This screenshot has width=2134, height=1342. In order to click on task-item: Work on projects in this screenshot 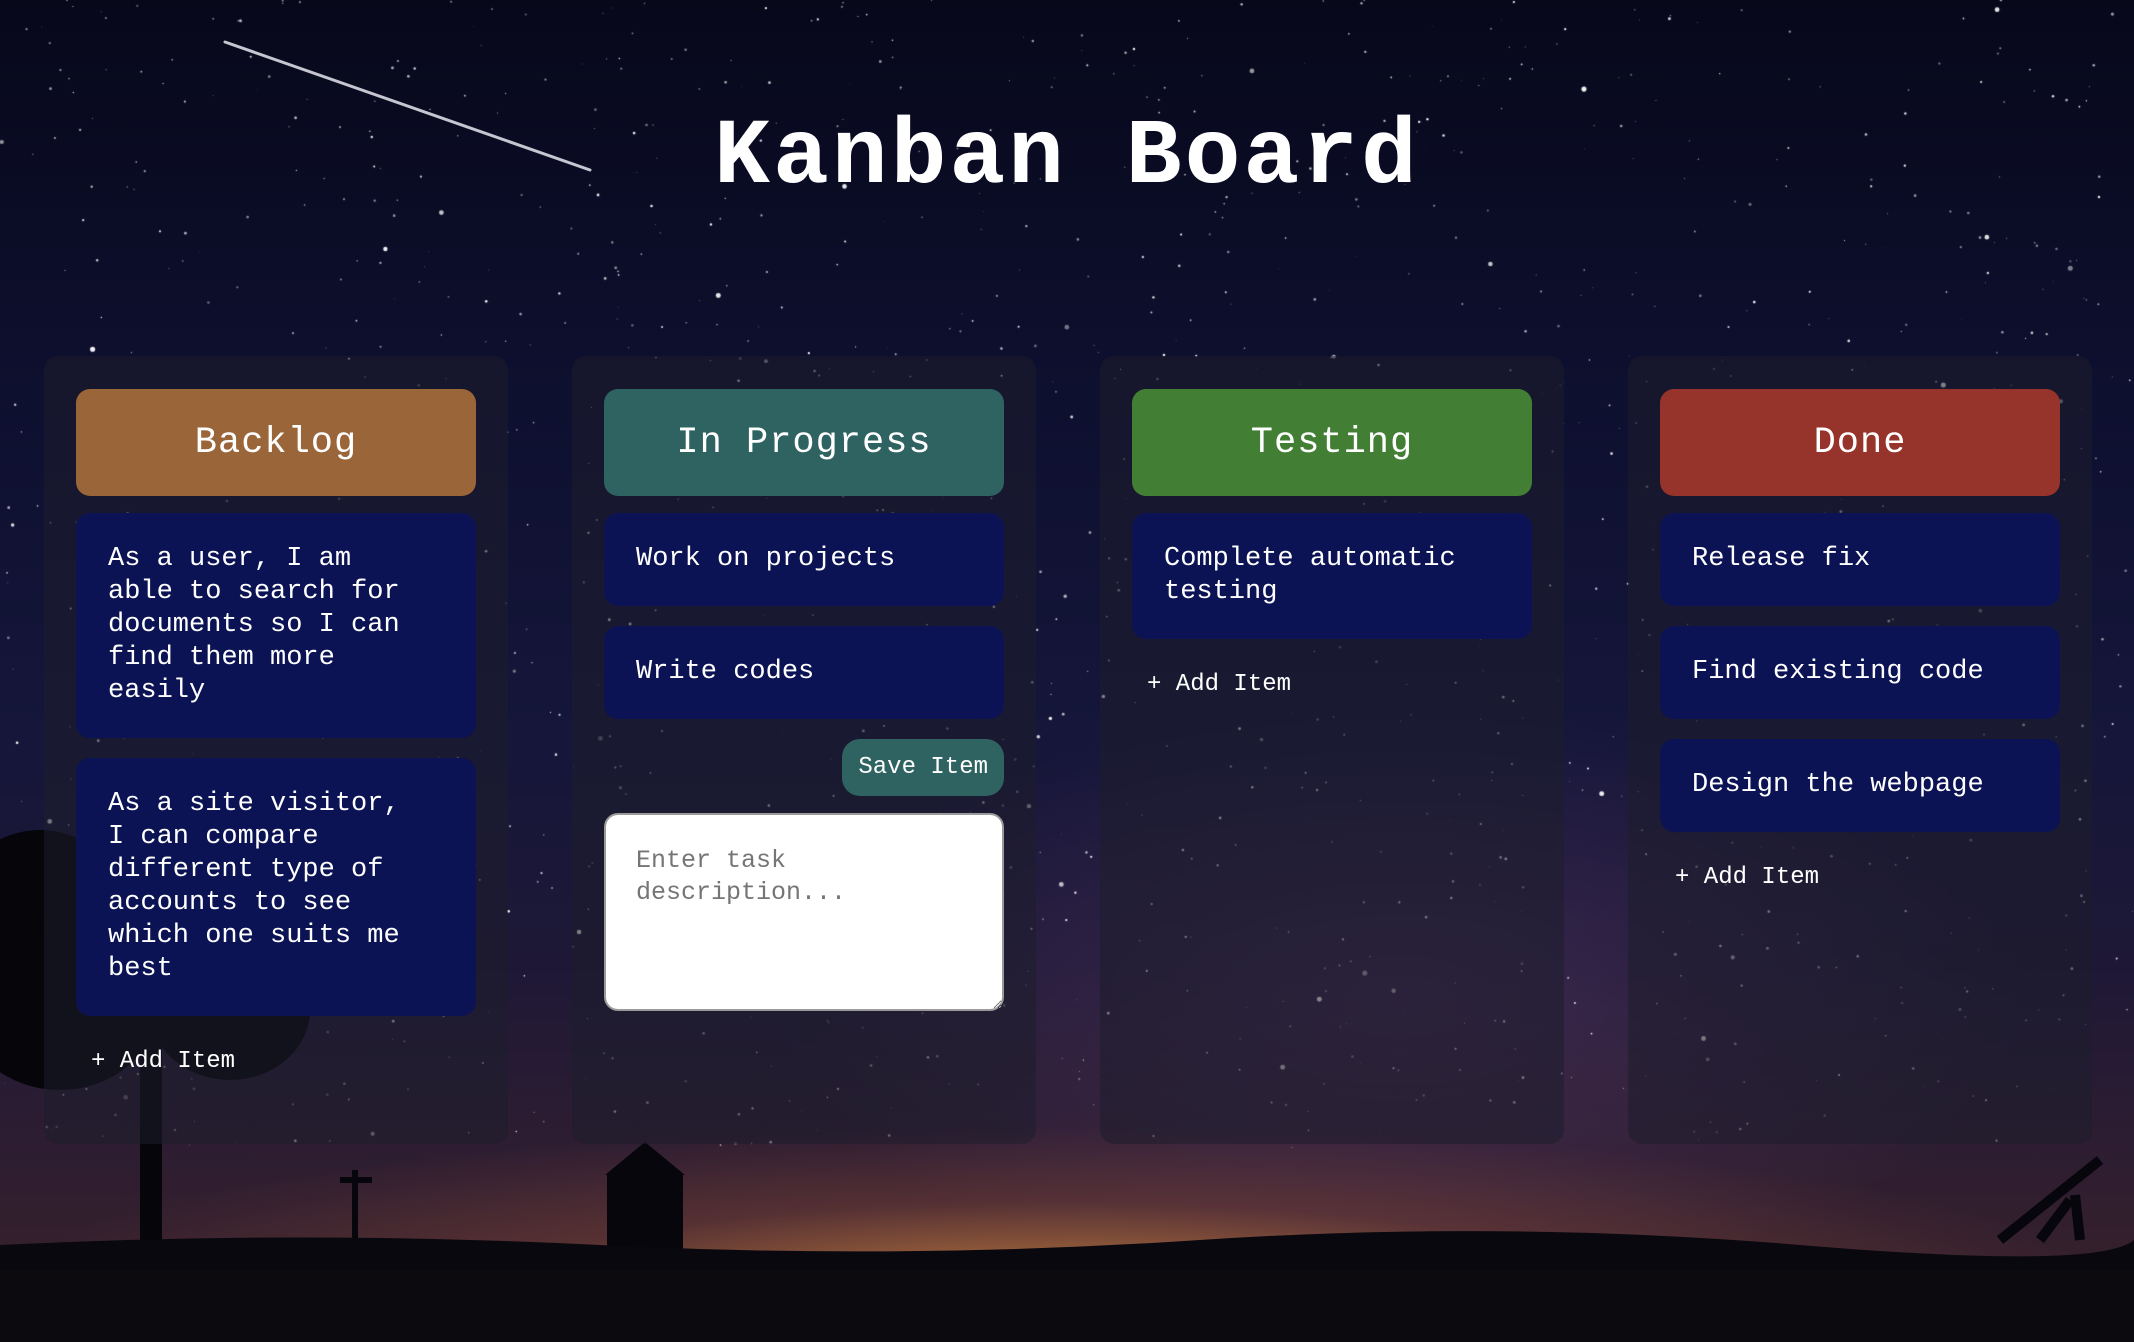, I will do `click(804, 559)`.